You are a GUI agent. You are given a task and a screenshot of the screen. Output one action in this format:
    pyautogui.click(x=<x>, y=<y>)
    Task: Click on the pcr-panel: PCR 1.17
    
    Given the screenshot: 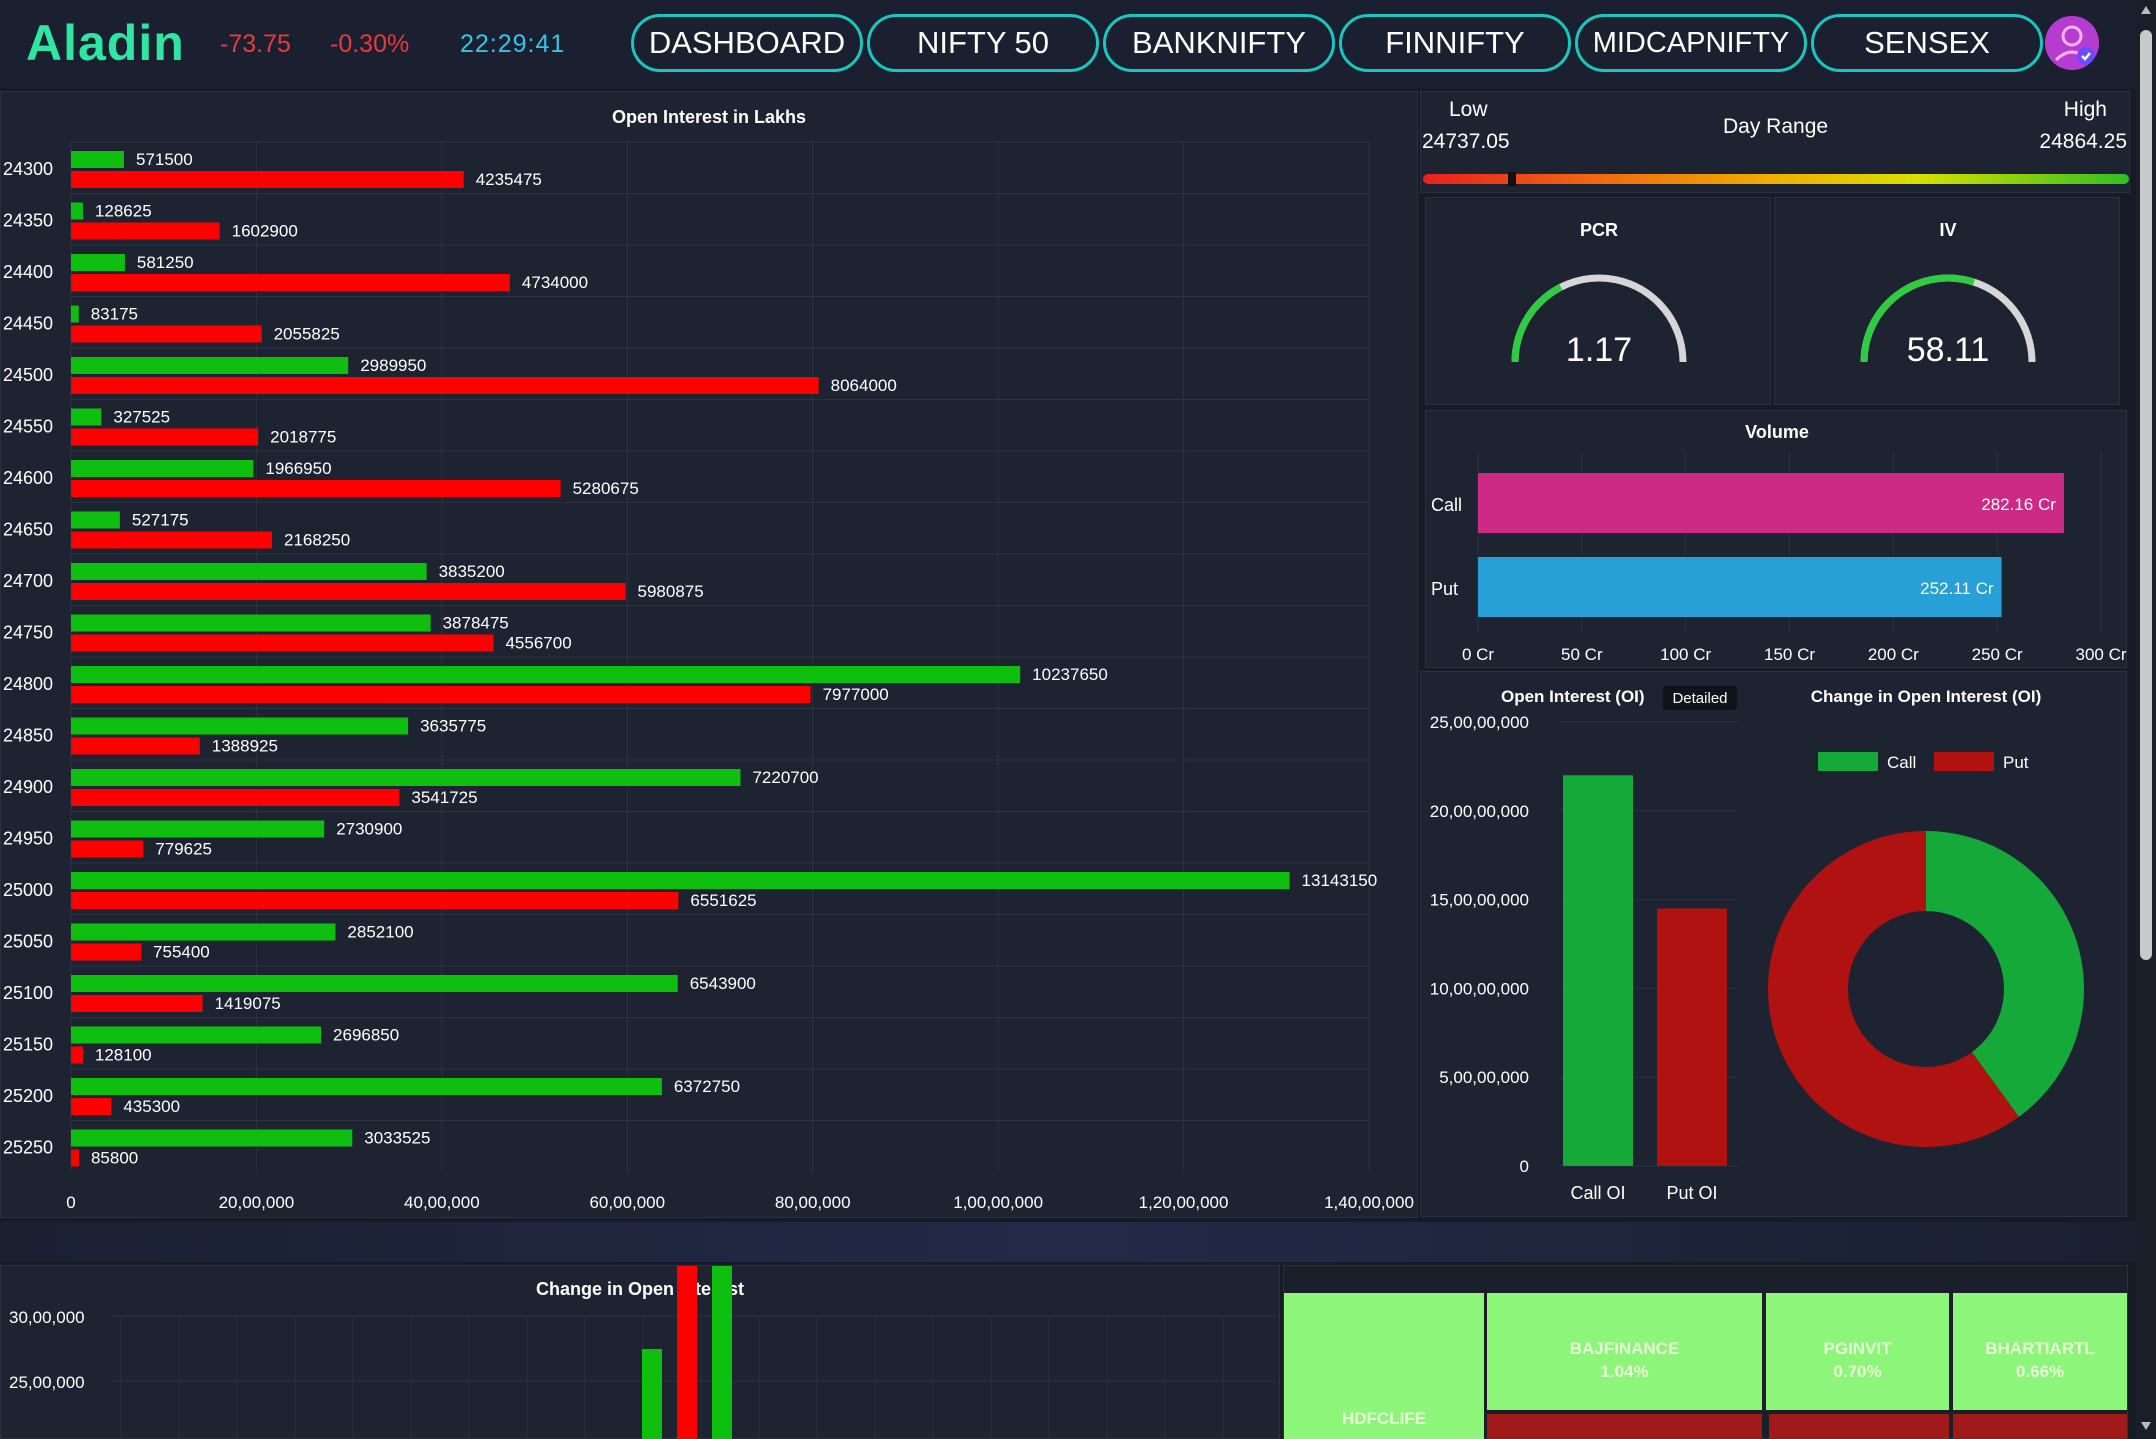 What is the action you would take?
    pyautogui.click(x=1598, y=301)
    